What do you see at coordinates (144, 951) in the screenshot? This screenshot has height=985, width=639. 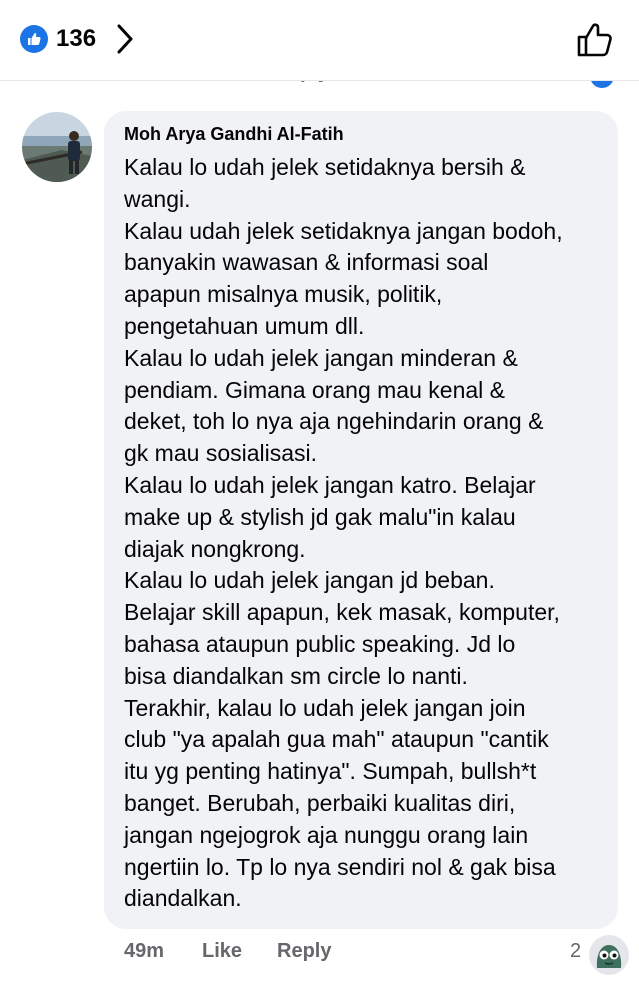 I see `comment-time: 49m` at bounding box center [144, 951].